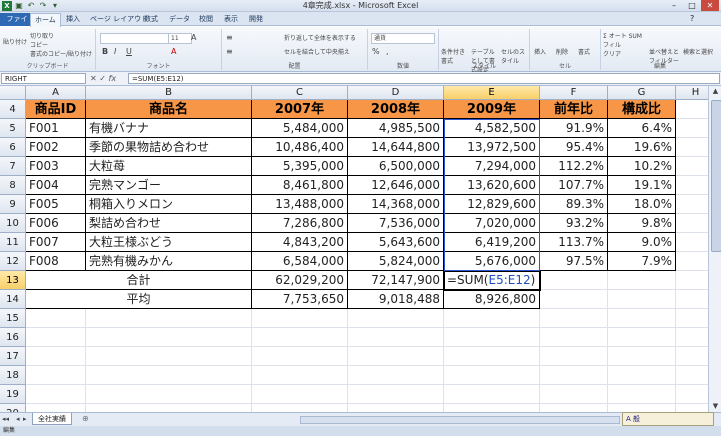  Describe the element at coordinates (206, 19) in the screenshot. I see `tab-review: 校閲` at that location.